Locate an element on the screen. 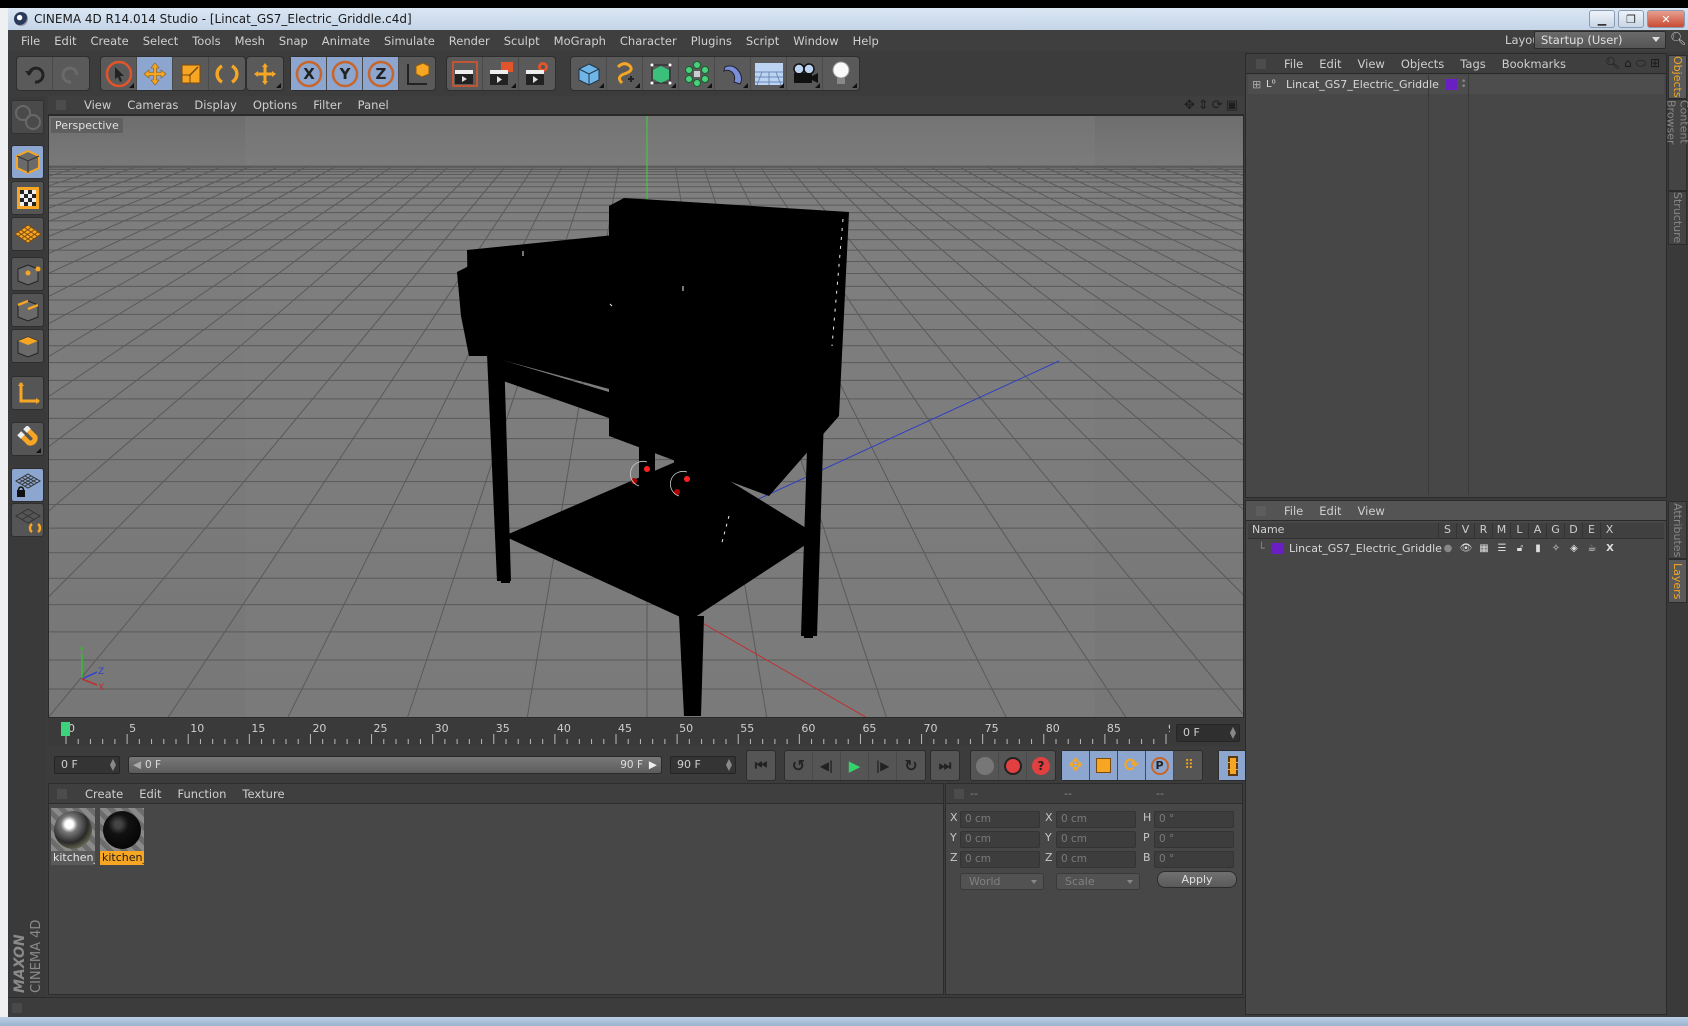 This screenshot has height=1026, width=1688. rot-h-field: 0 ° is located at coordinates (1194, 819).